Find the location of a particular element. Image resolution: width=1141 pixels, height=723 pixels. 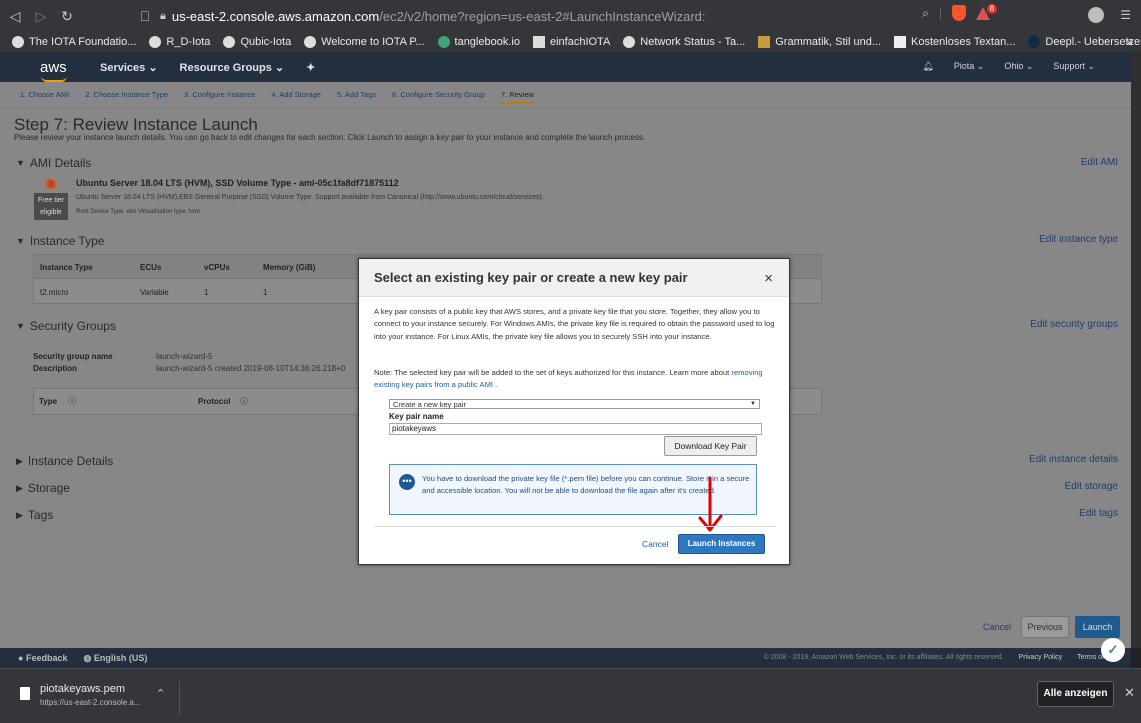

sg-description-label: Description is located at coordinates (55, 368).